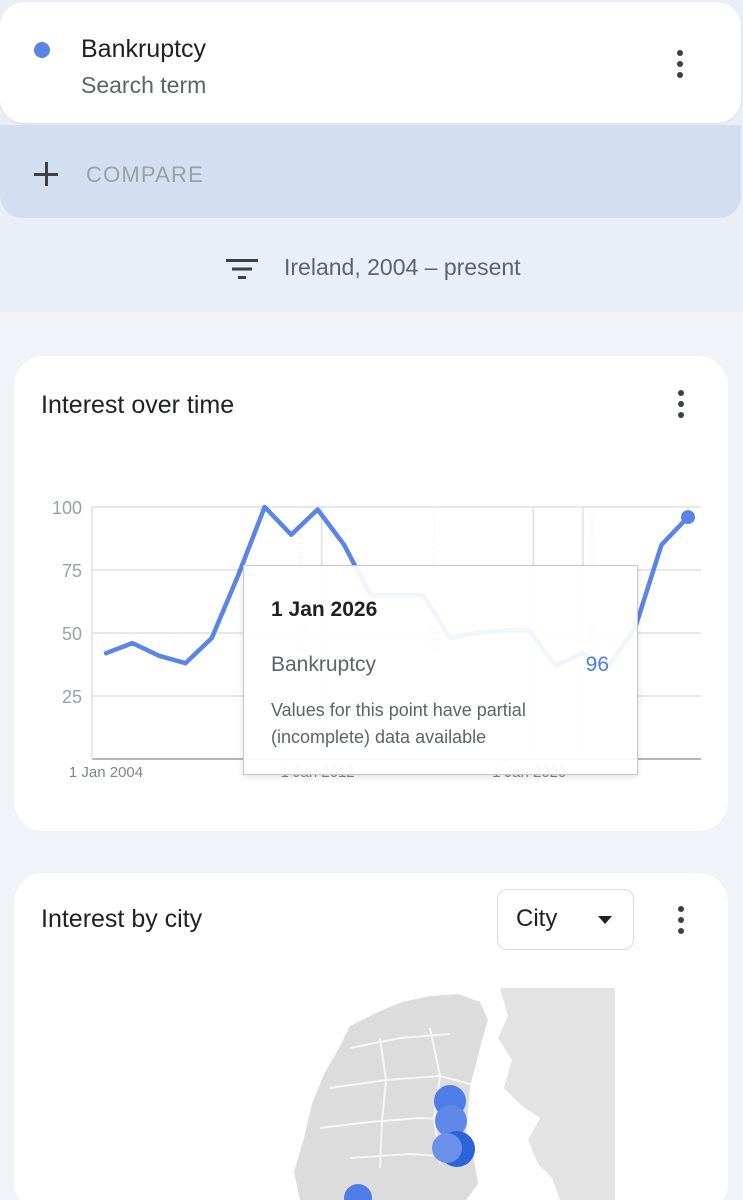 The height and width of the screenshot is (1200, 743). Describe the element at coordinates (565, 919) in the screenshot. I see `region-type-dropdown: City` at that location.